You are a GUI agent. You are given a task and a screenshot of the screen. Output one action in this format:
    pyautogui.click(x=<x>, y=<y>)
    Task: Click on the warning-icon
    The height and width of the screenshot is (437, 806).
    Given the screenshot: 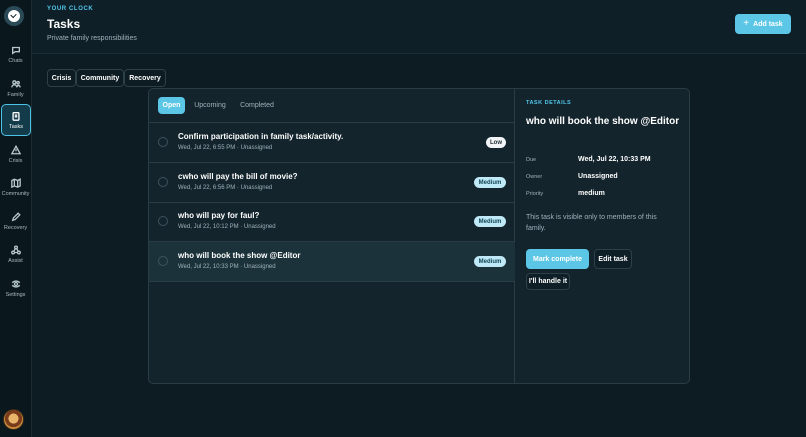 What is the action you would take?
    pyautogui.click(x=15, y=149)
    